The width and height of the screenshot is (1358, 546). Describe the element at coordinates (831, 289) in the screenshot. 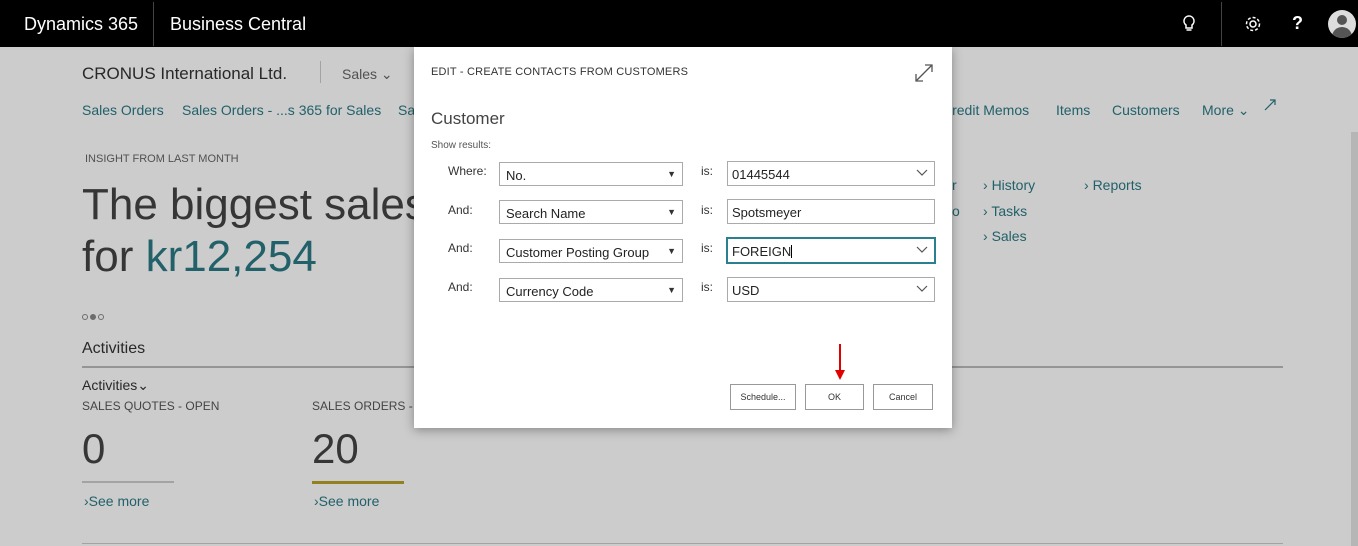

I see `filter-value-input: USD` at that location.